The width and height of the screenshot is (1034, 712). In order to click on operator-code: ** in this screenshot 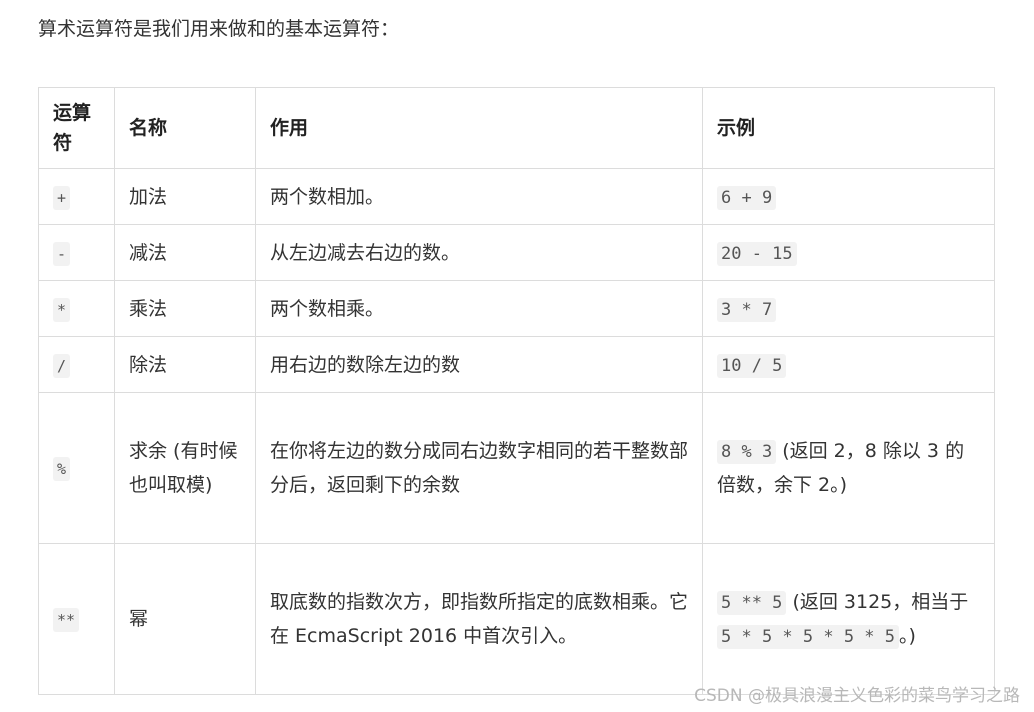, I will do `click(66, 620)`.